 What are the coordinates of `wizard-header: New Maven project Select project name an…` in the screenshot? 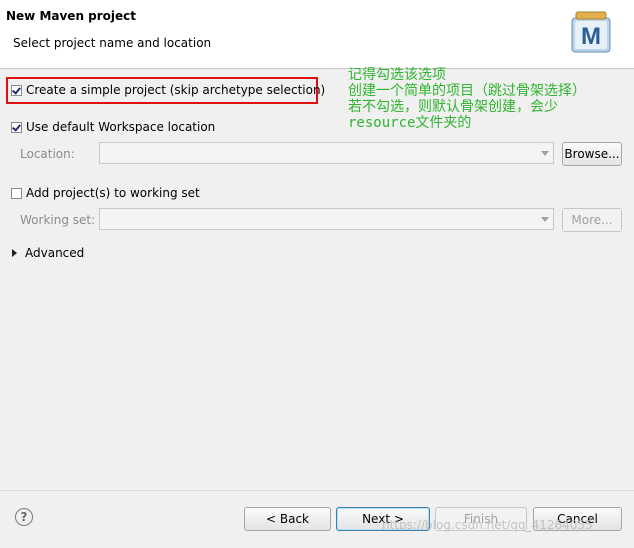 It's located at (317, 34).